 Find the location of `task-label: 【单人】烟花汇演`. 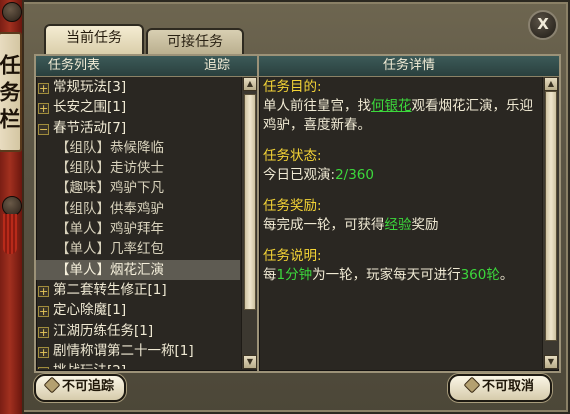

task-label: 【单人】烟花汇演 is located at coordinates (110, 269).